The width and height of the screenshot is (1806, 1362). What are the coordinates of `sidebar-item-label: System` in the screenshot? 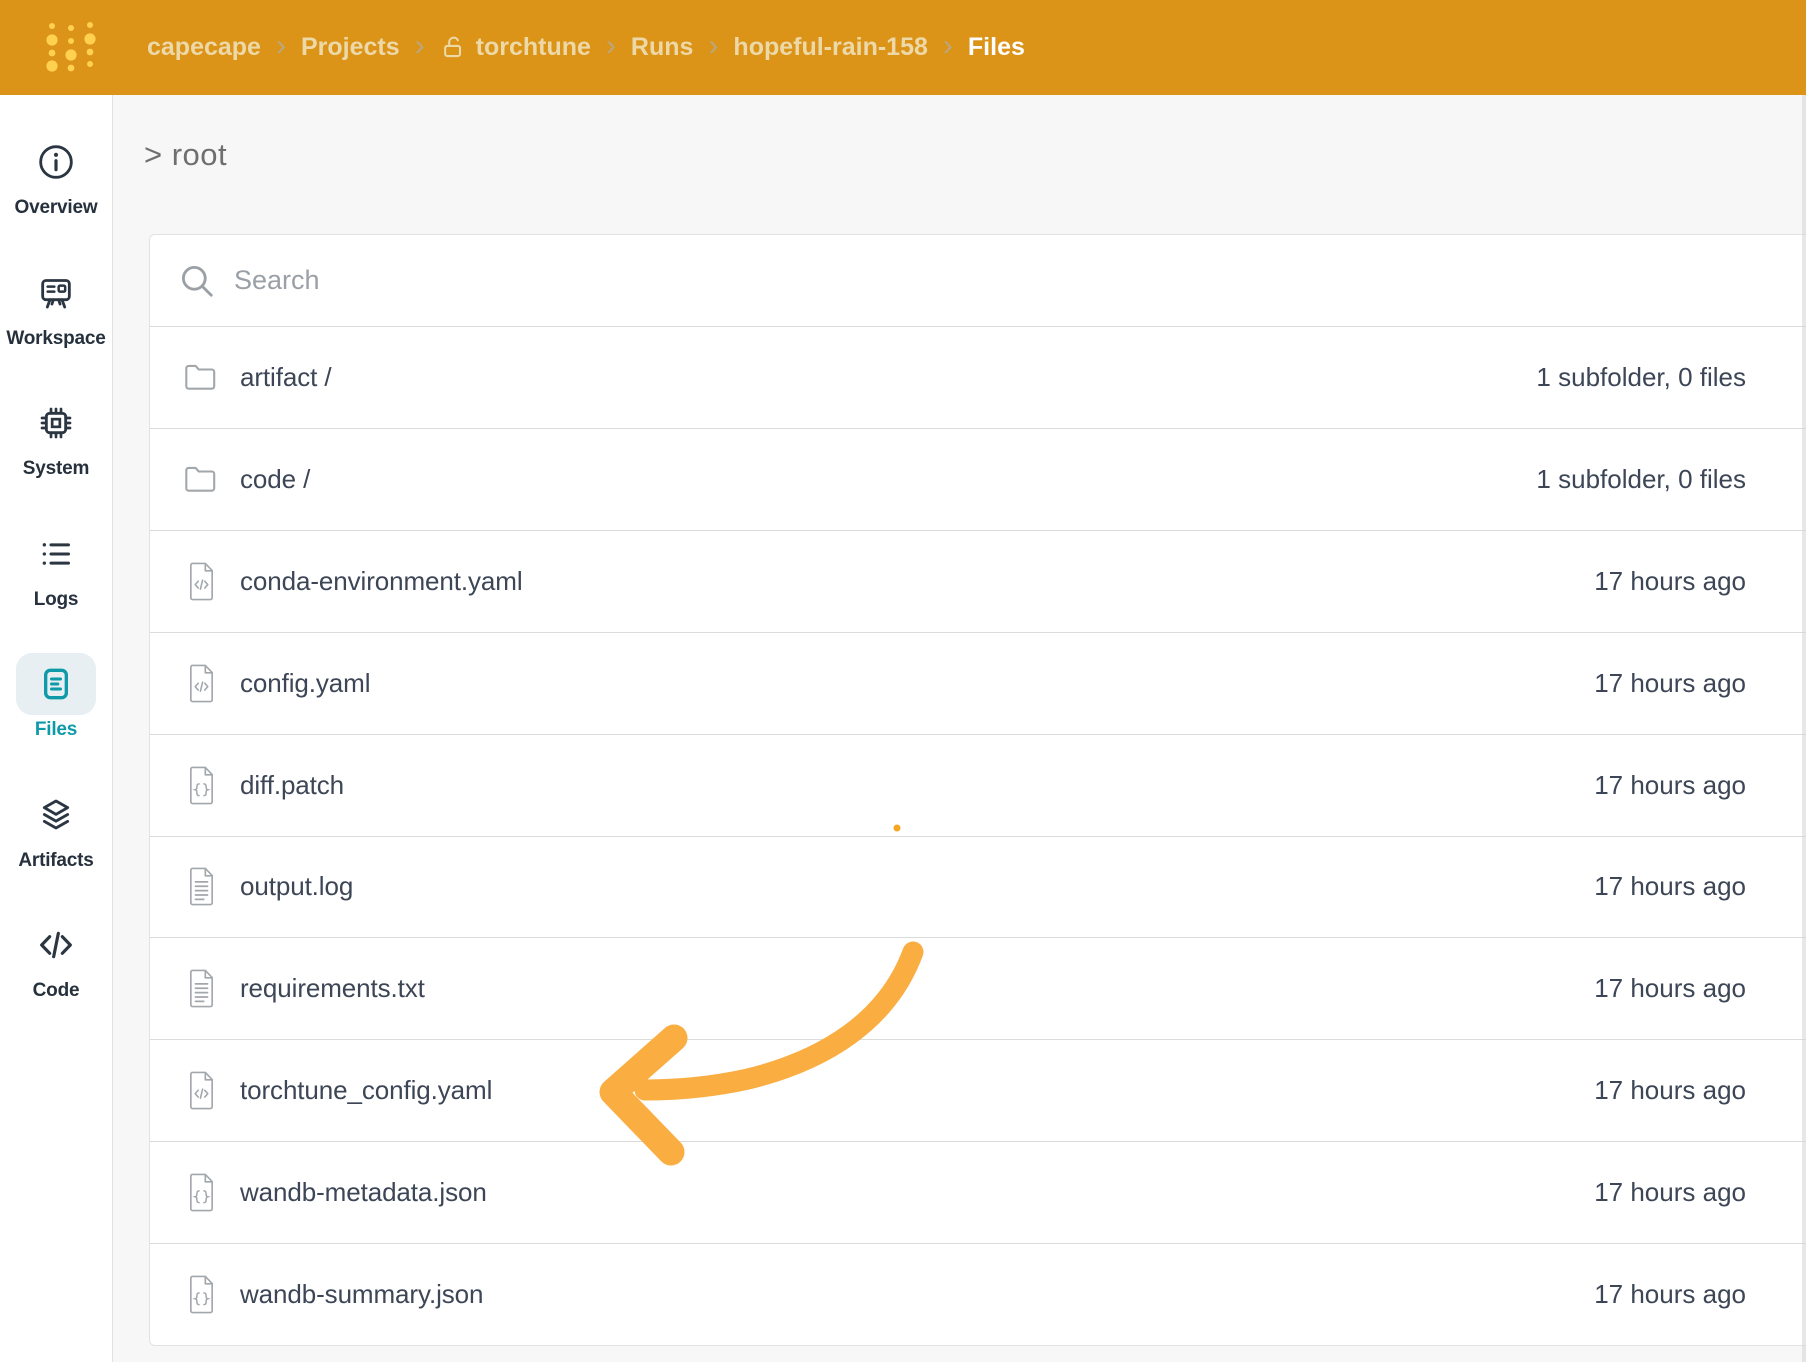 It's located at (56, 468).